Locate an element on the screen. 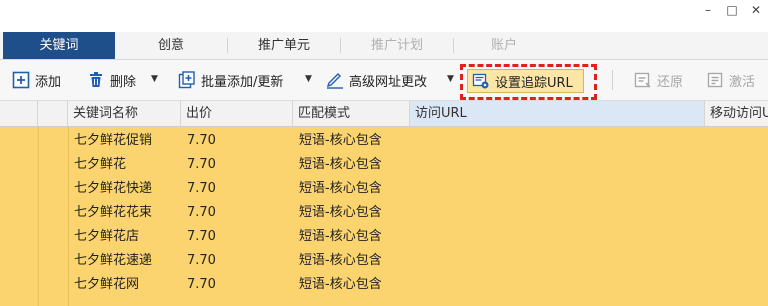  pencil-url-icon is located at coordinates (335, 80).